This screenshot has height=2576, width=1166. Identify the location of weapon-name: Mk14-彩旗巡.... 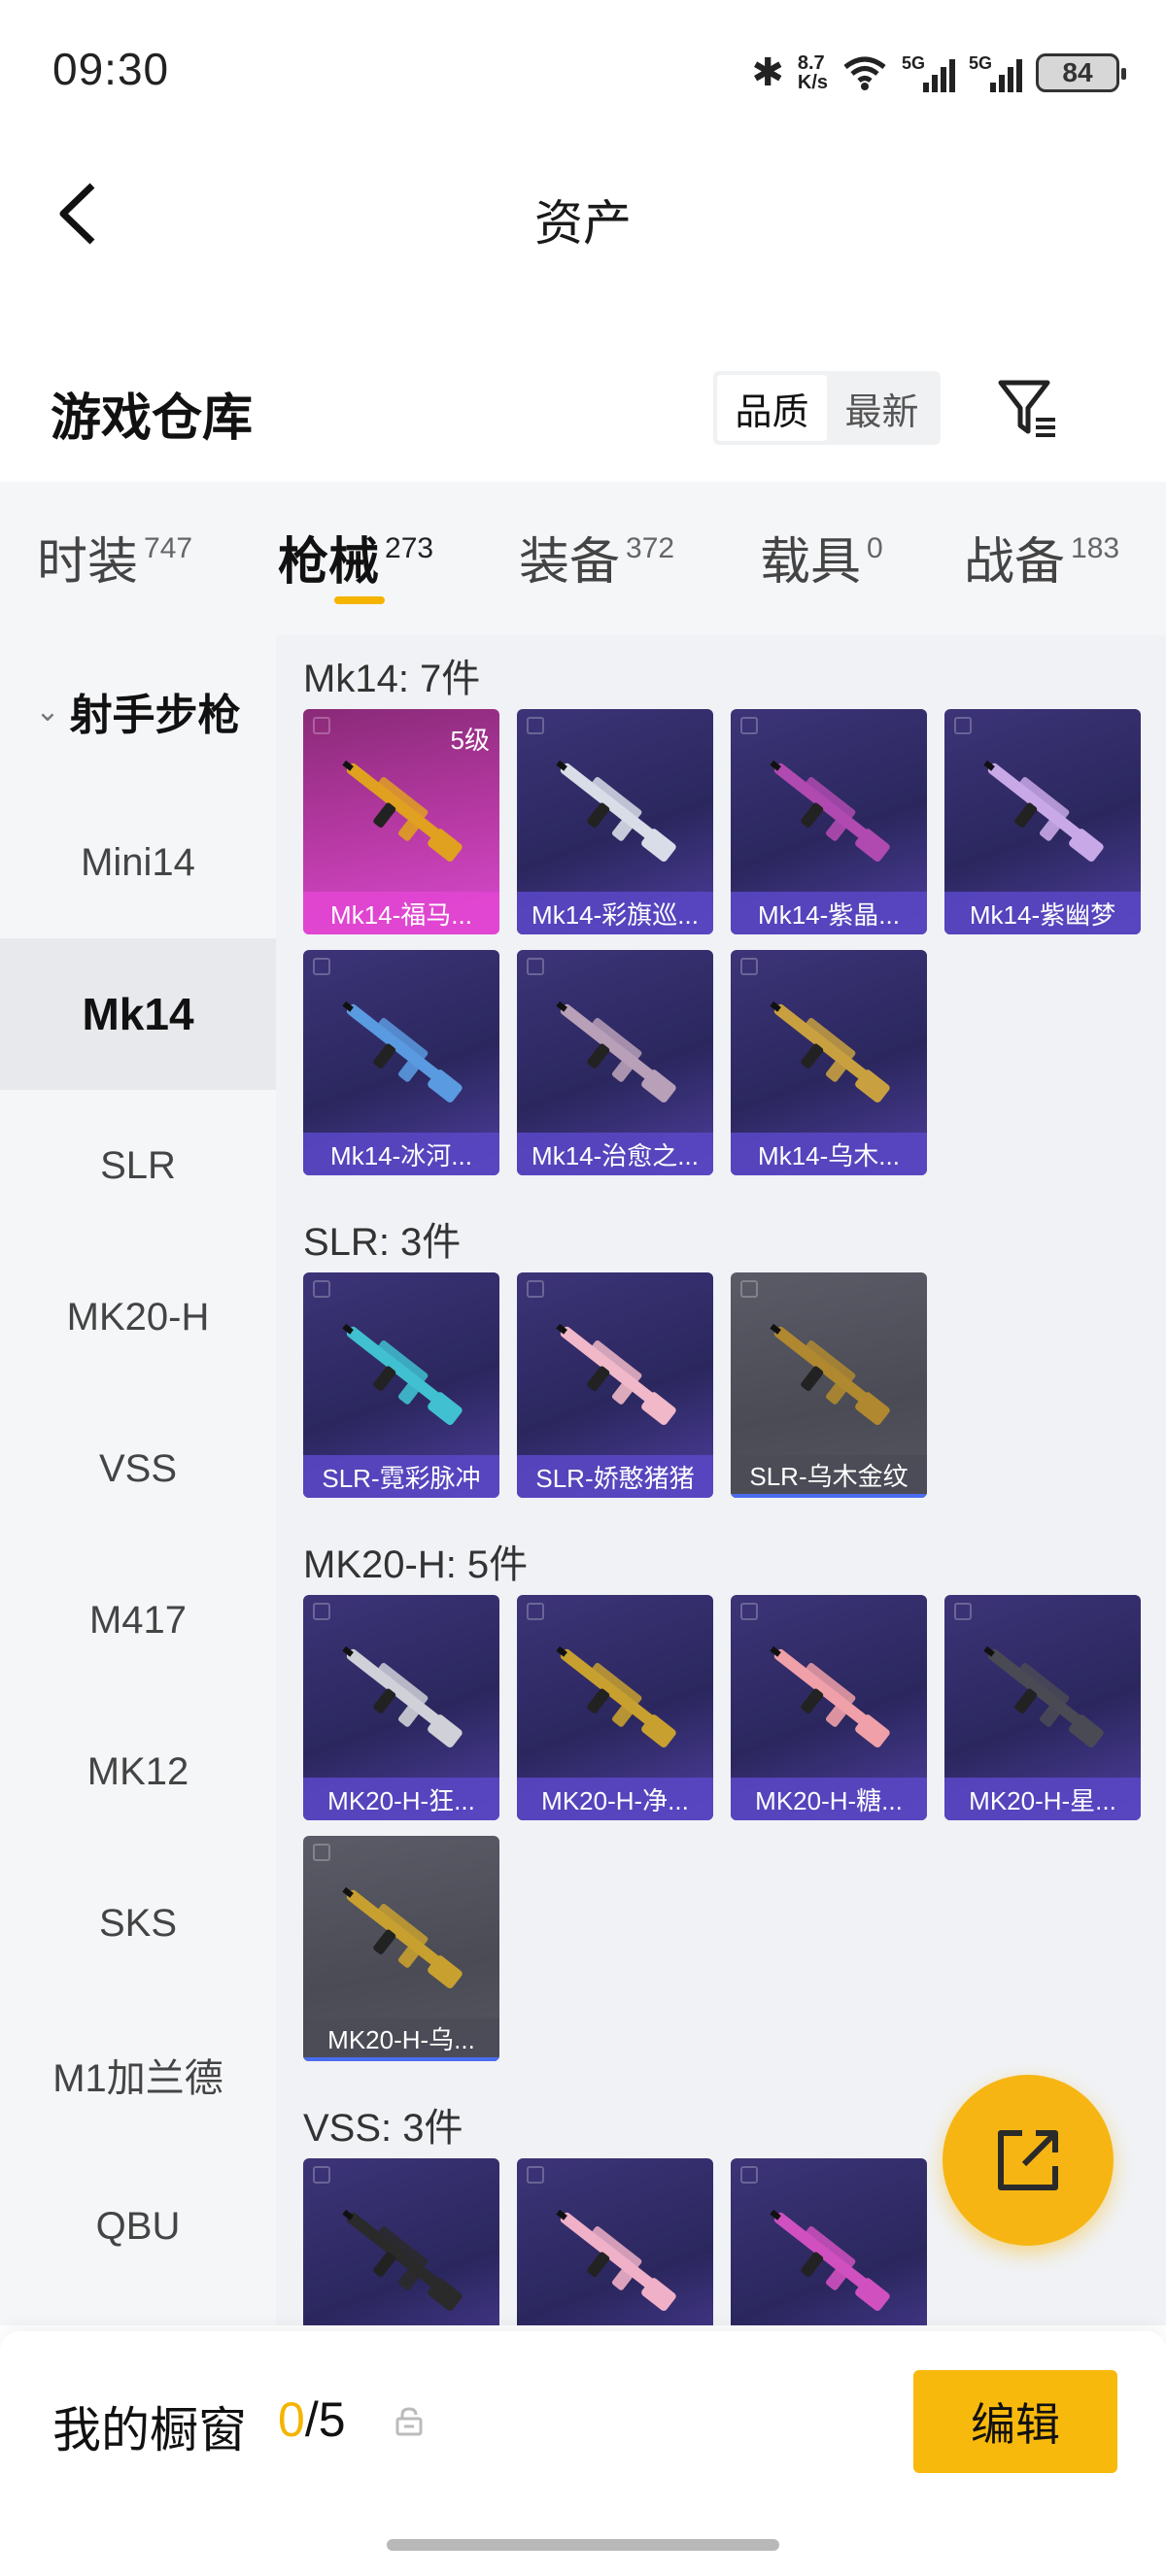
(615, 913).